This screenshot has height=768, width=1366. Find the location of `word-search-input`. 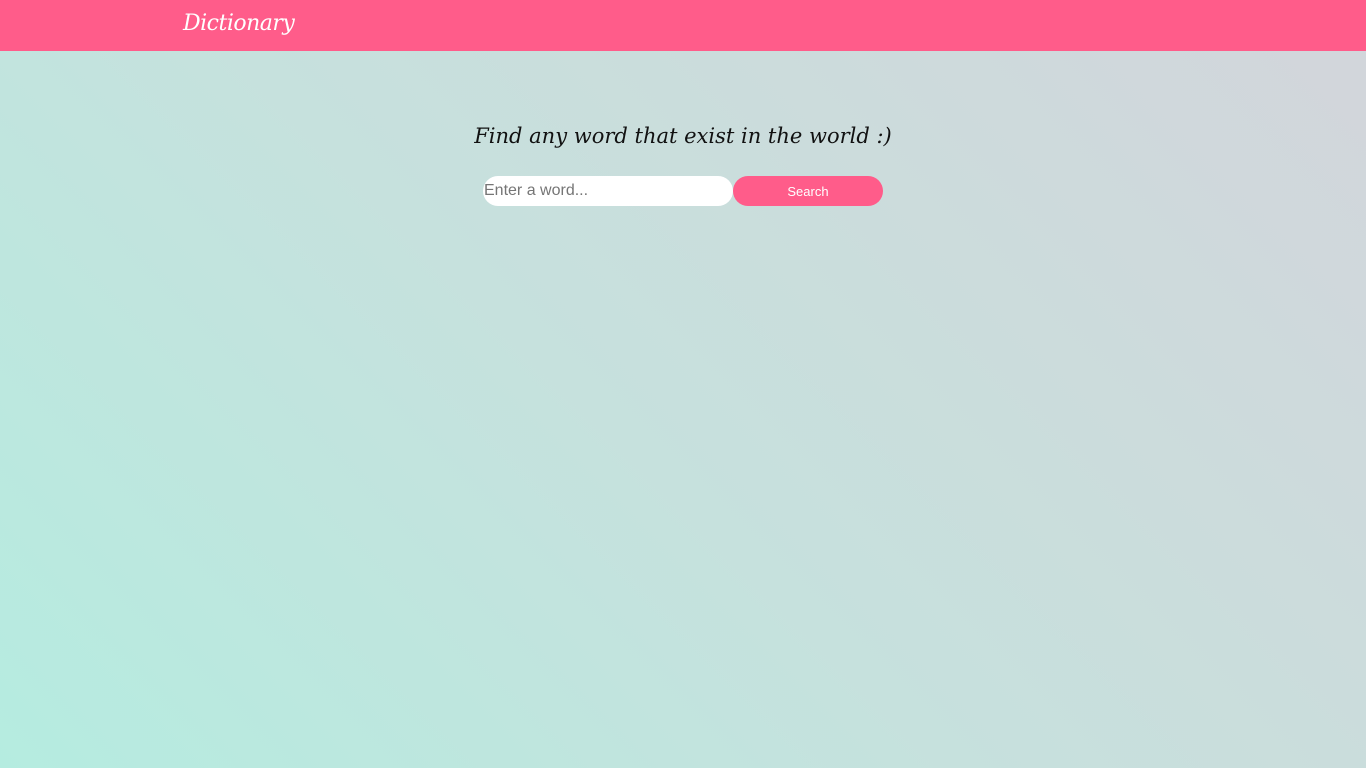

word-search-input is located at coordinates (608, 191).